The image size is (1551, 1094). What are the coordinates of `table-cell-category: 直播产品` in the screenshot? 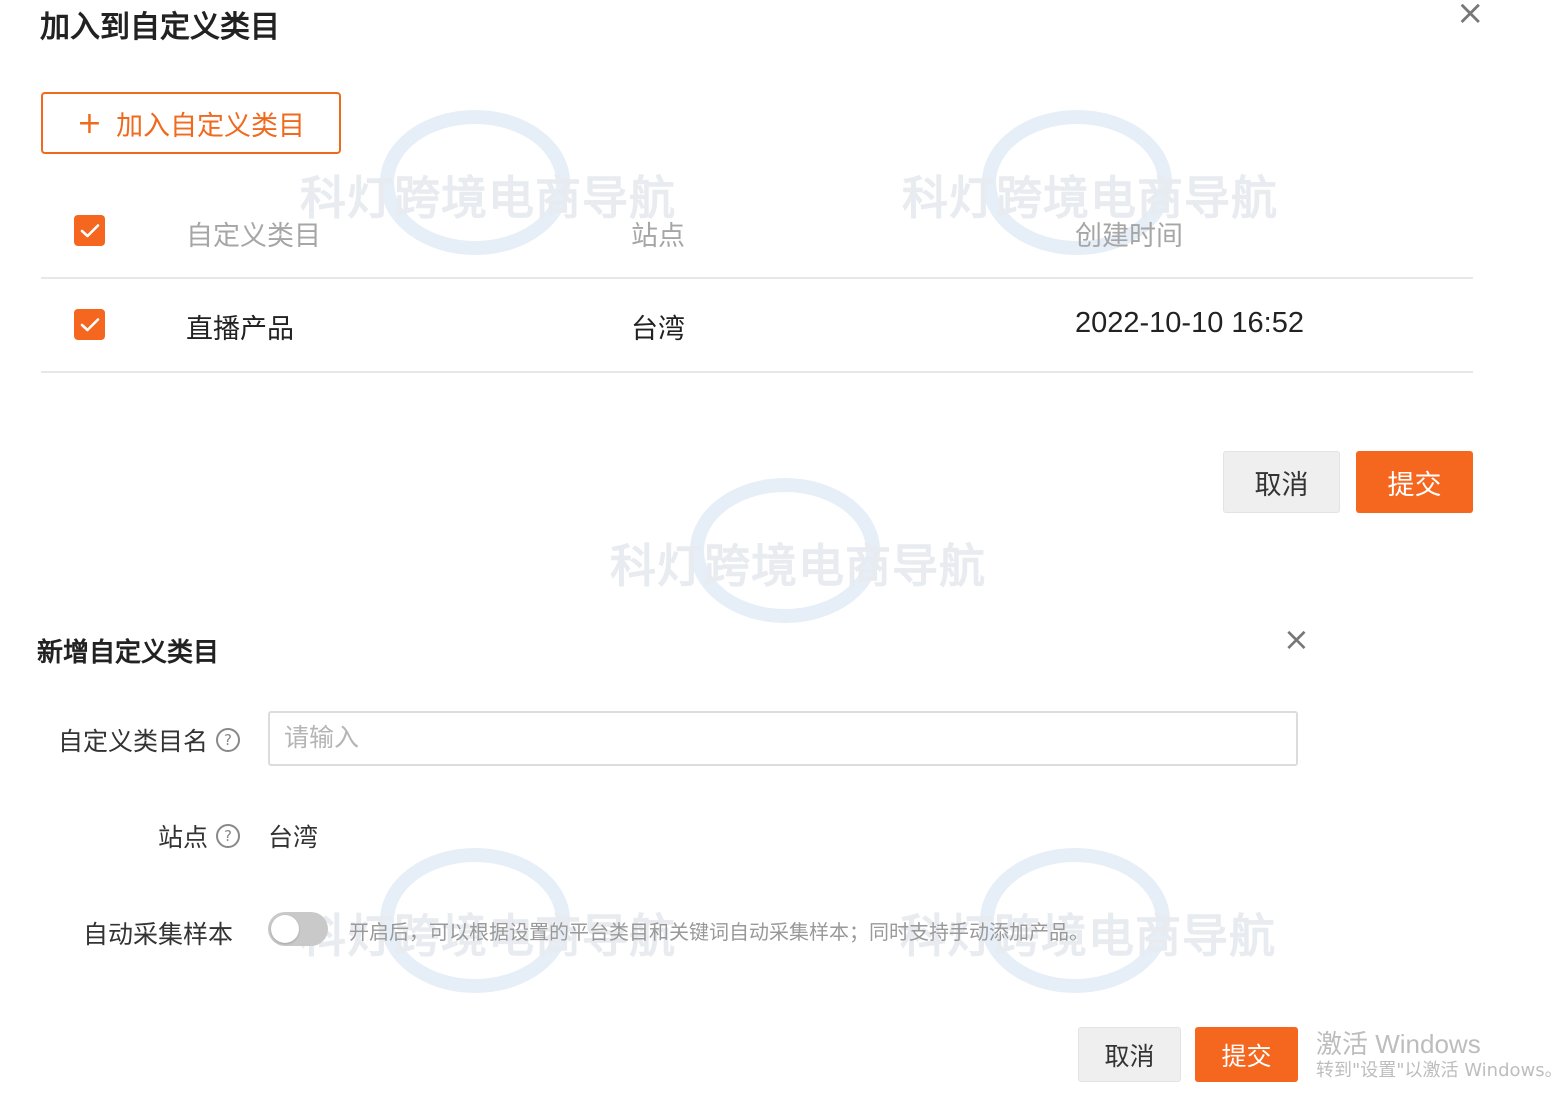 It's located at (240, 329).